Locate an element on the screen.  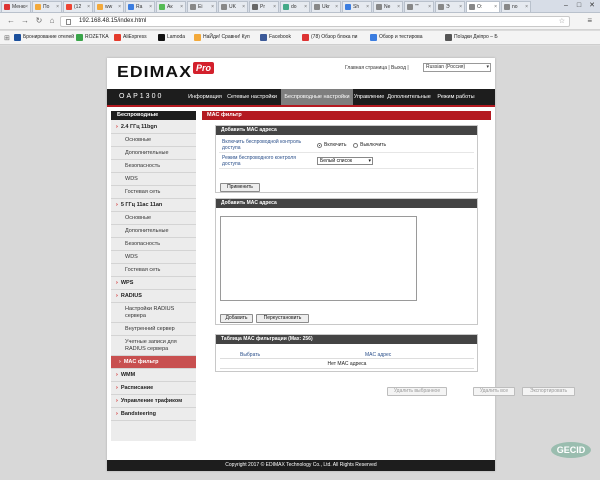
browser-tab: Pr × is located at coordinates (264, 6).